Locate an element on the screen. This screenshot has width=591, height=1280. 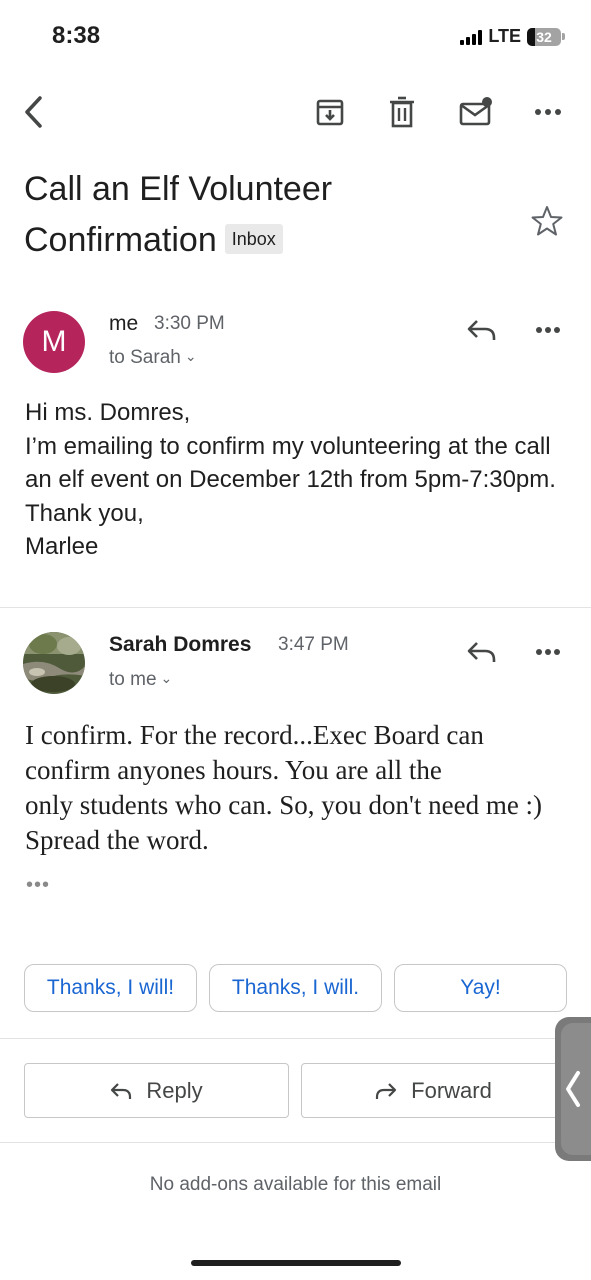
status-indicators: LTE 32 is located at coordinates (512, 36).